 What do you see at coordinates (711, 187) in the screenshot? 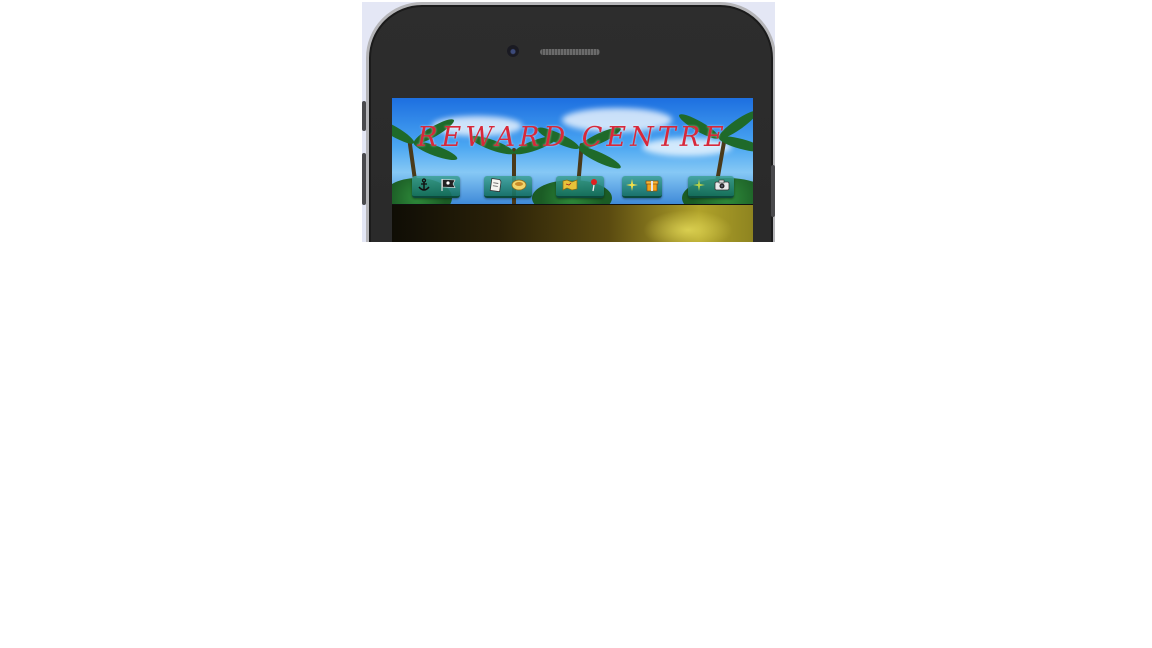
I see `nav-button-photos` at bounding box center [711, 187].